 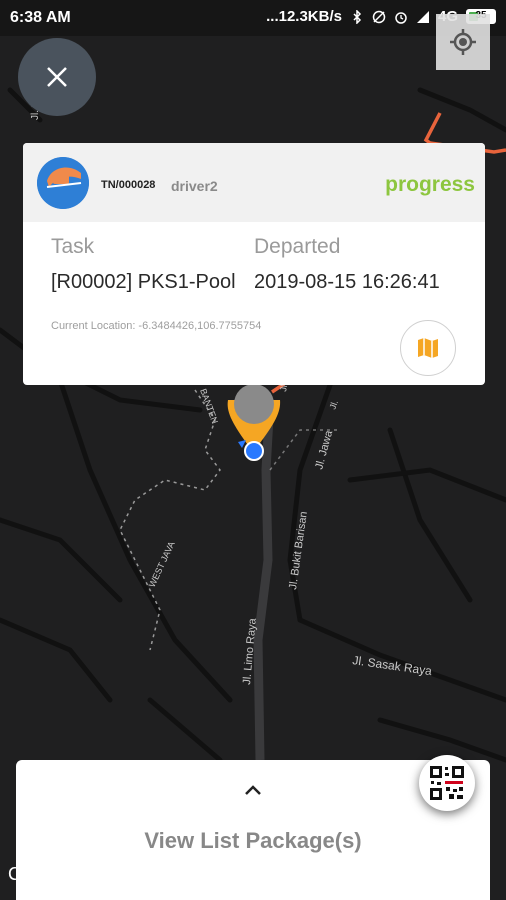 I want to click on task-value: [R00002] PKS1-Pool, so click(x=143, y=282).